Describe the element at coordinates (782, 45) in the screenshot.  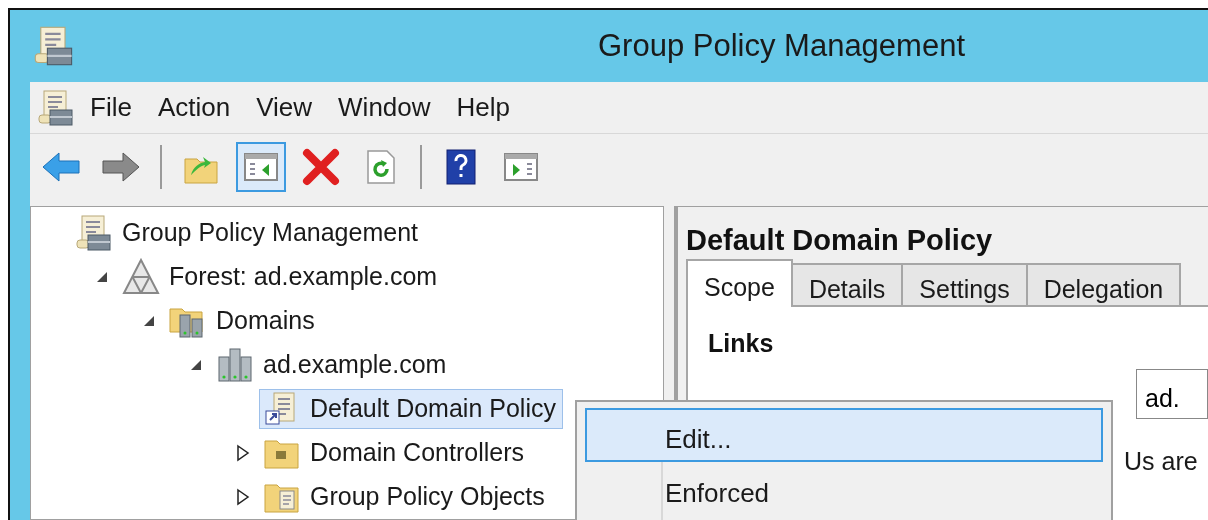
I see `window-title: Group Policy Management` at that location.